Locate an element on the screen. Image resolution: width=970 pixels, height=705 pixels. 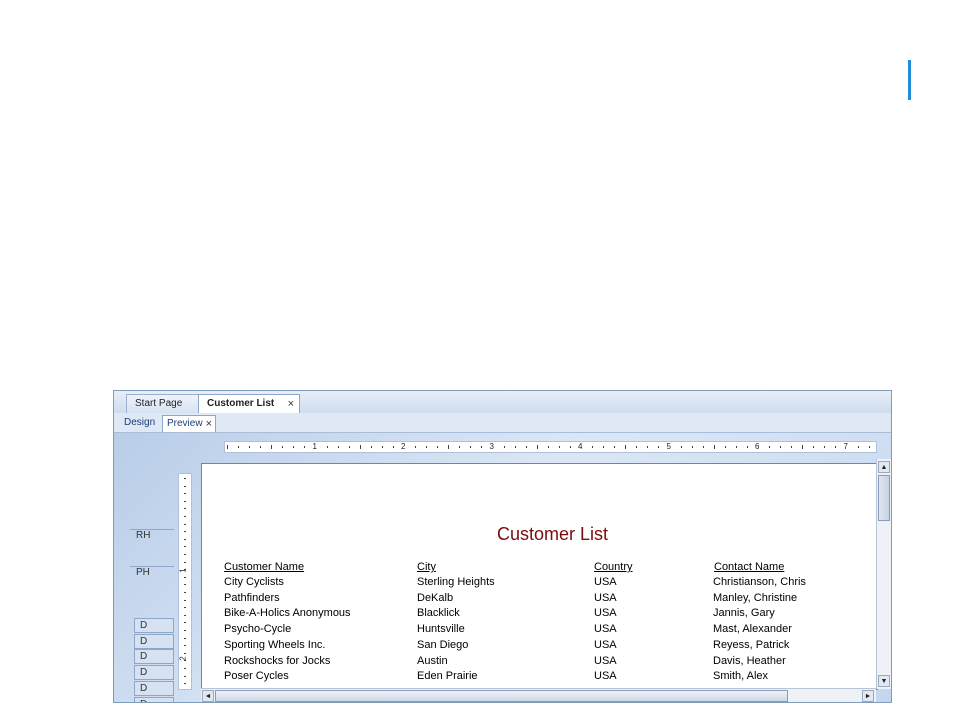
report-header-band: RH is located at coordinates (152, 544).